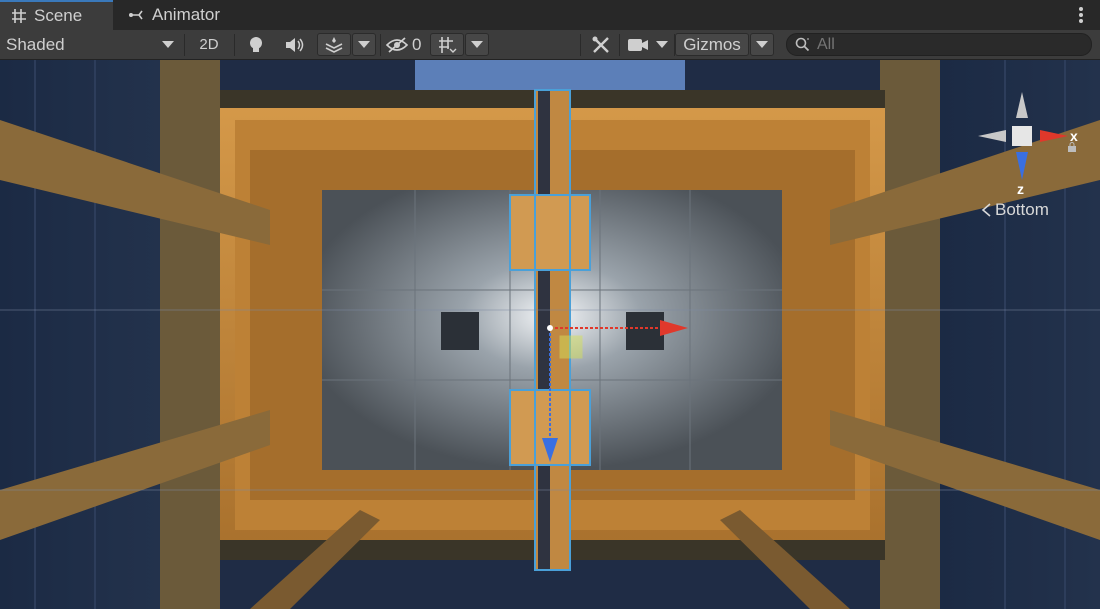 The width and height of the screenshot is (1100, 609). Describe the element at coordinates (1072, 147) in the screenshot. I see `lock-icon` at that location.